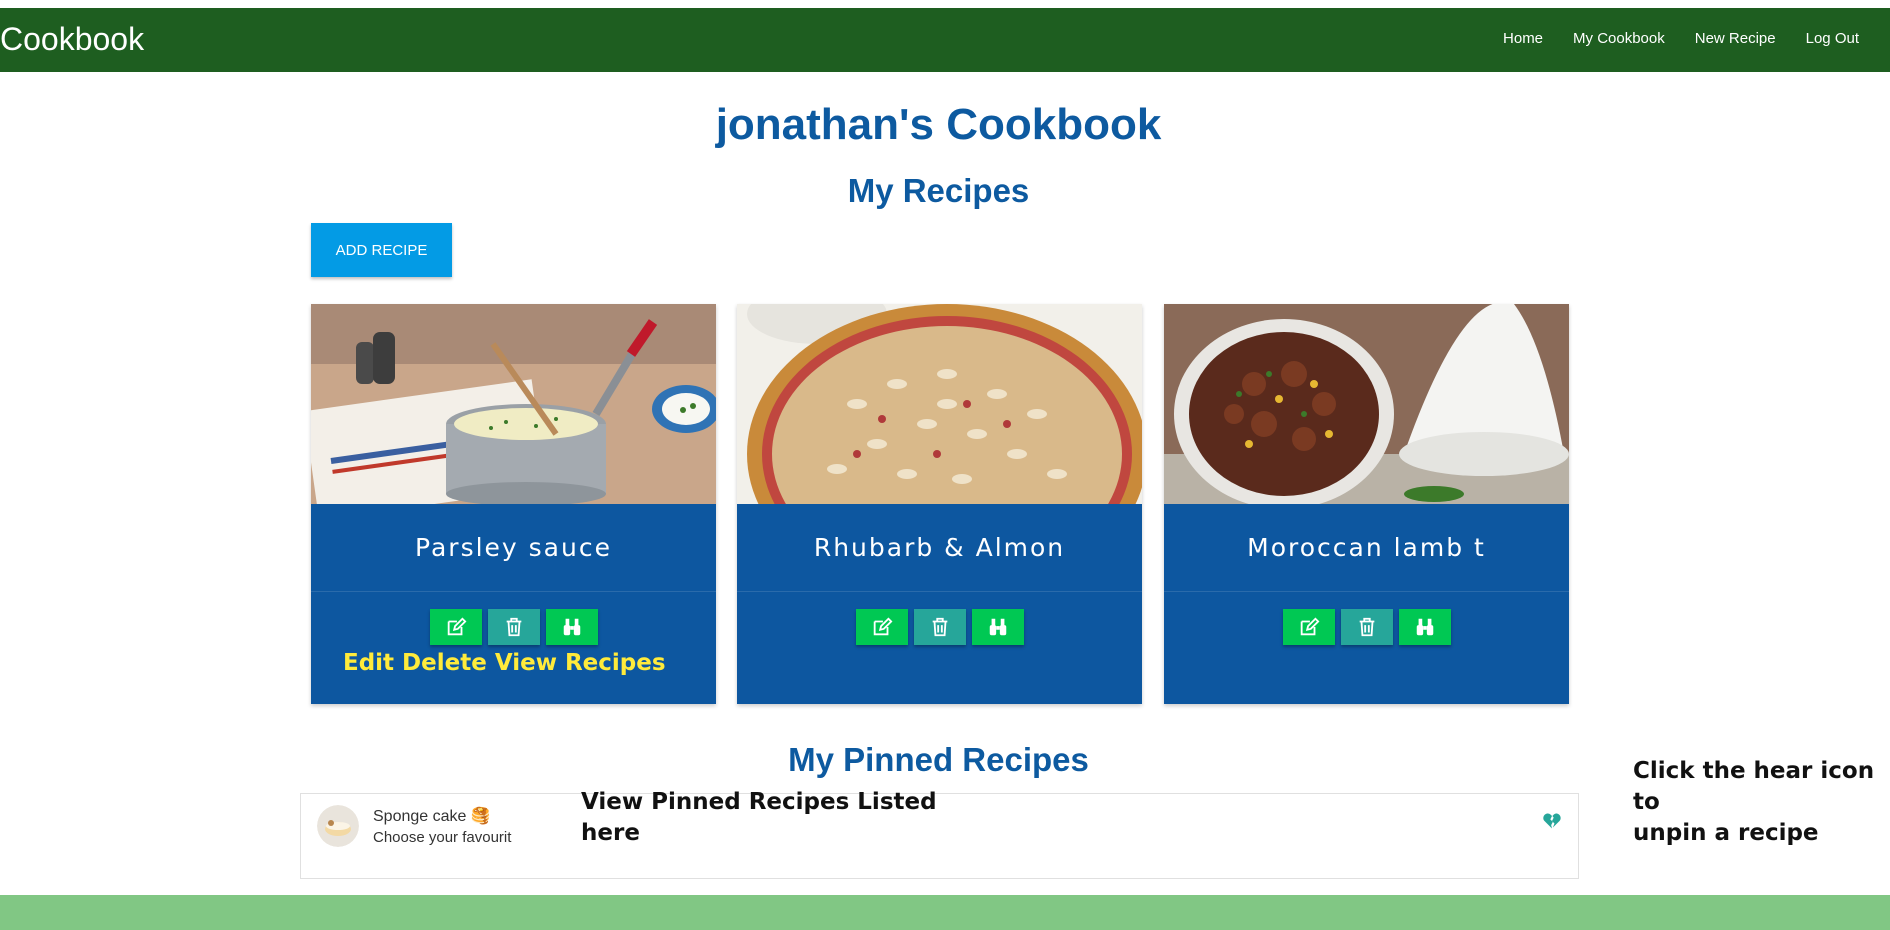 The width and height of the screenshot is (1890, 930). Describe the element at coordinates (945, 4) in the screenshot. I see `top-strip` at that location.